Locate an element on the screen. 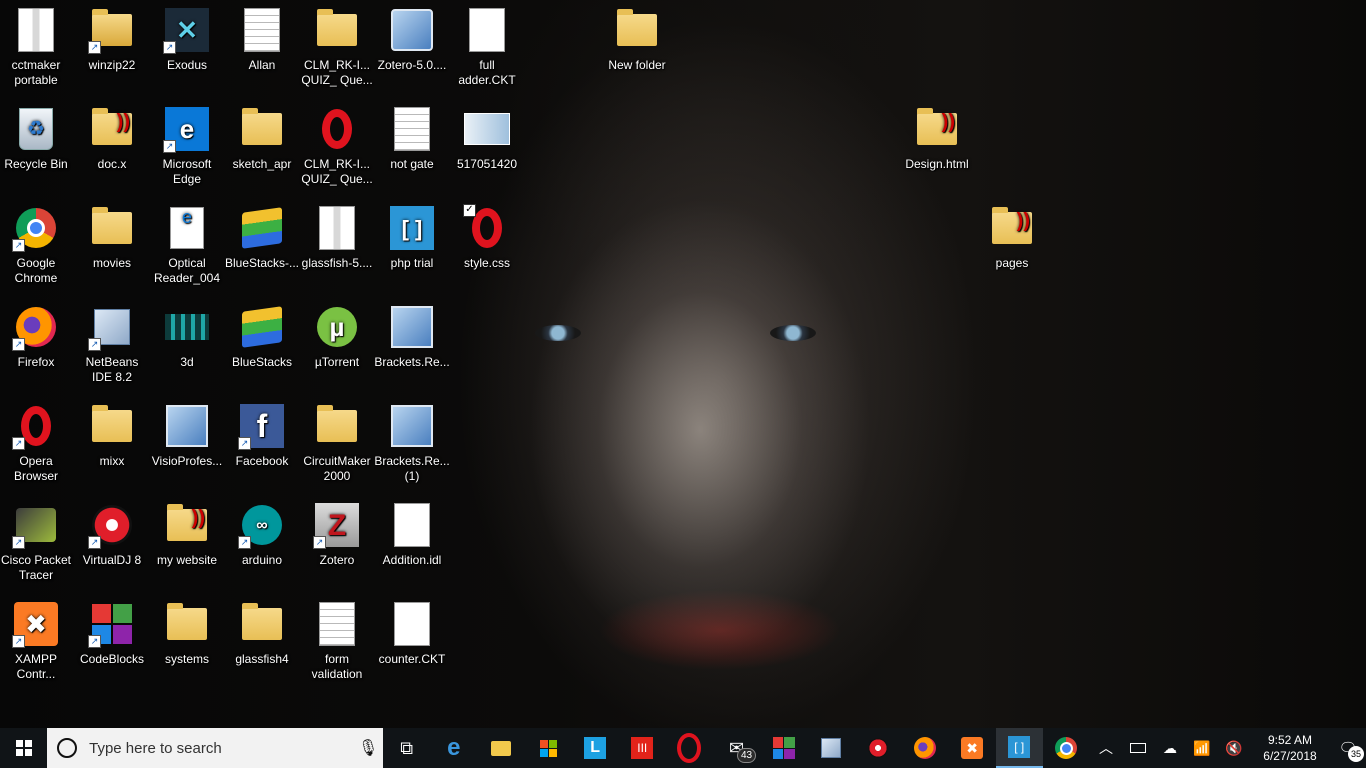 The height and width of the screenshot is (768, 1366). folder-icon is located at coordinates (112, 426).